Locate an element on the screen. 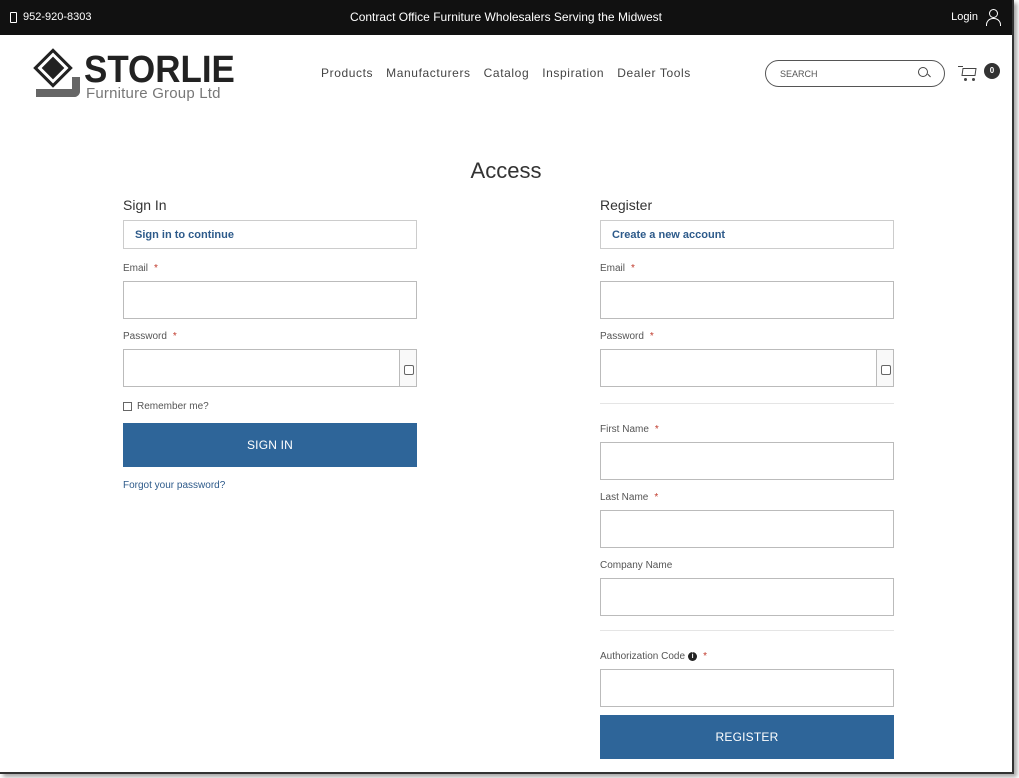 This screenshot has height=778, width=1019. nav-catalog: Catalog is located at coordinates (507, 73).